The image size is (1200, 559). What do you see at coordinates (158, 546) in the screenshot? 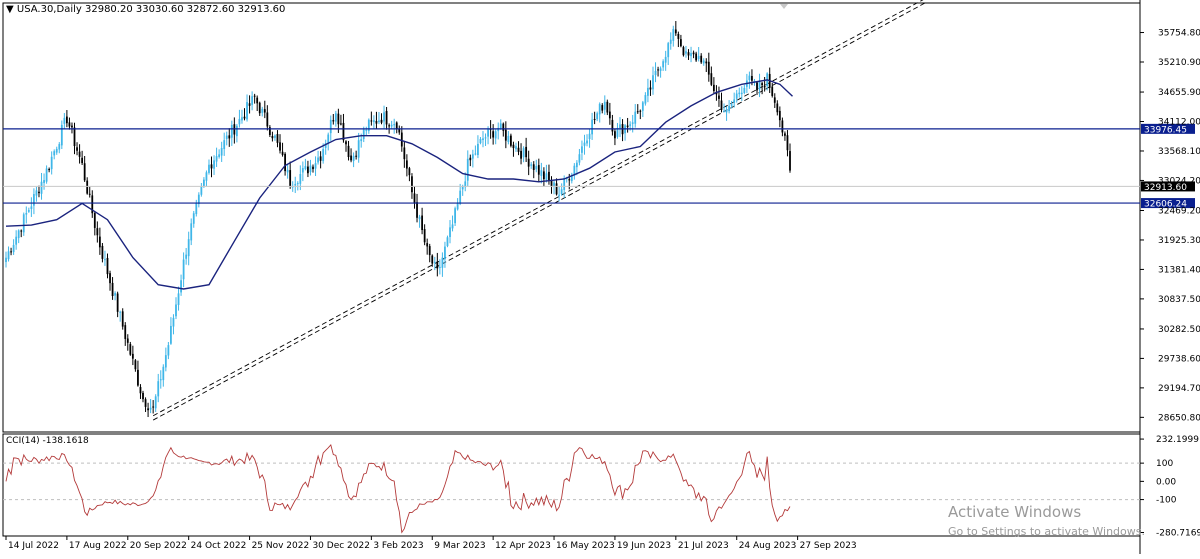
I see `time-tick-label: 20 Sep 2022` at bounding box center [158, 546].